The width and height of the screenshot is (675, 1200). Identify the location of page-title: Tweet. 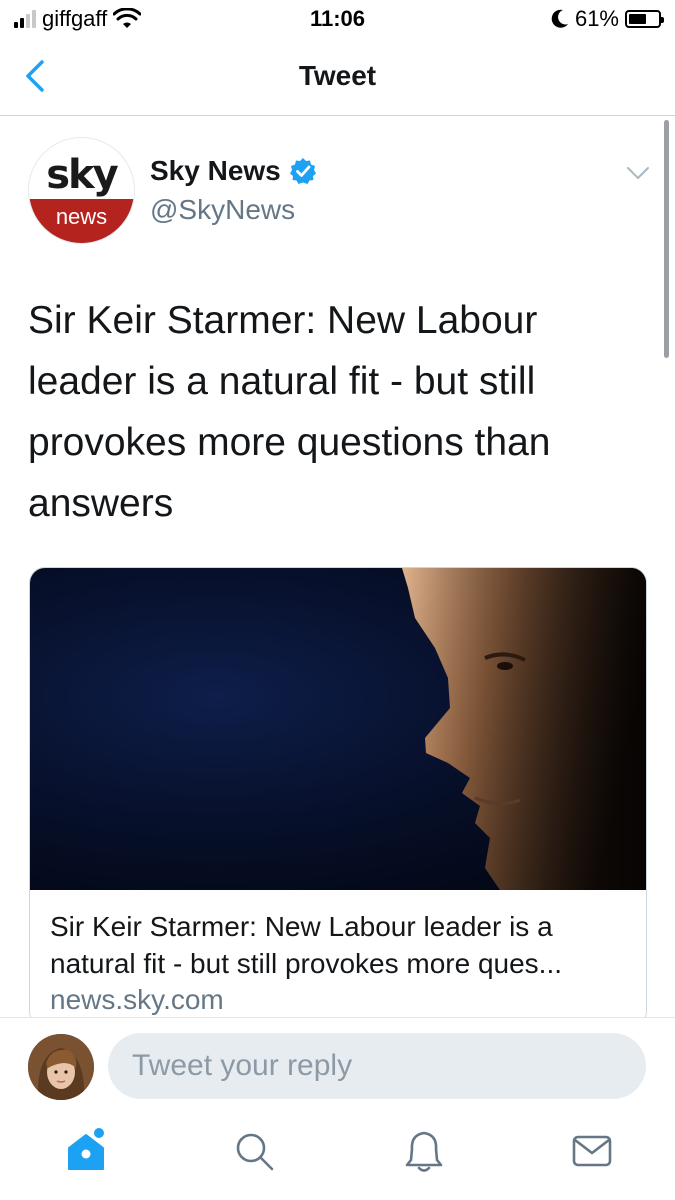
(337, 75).